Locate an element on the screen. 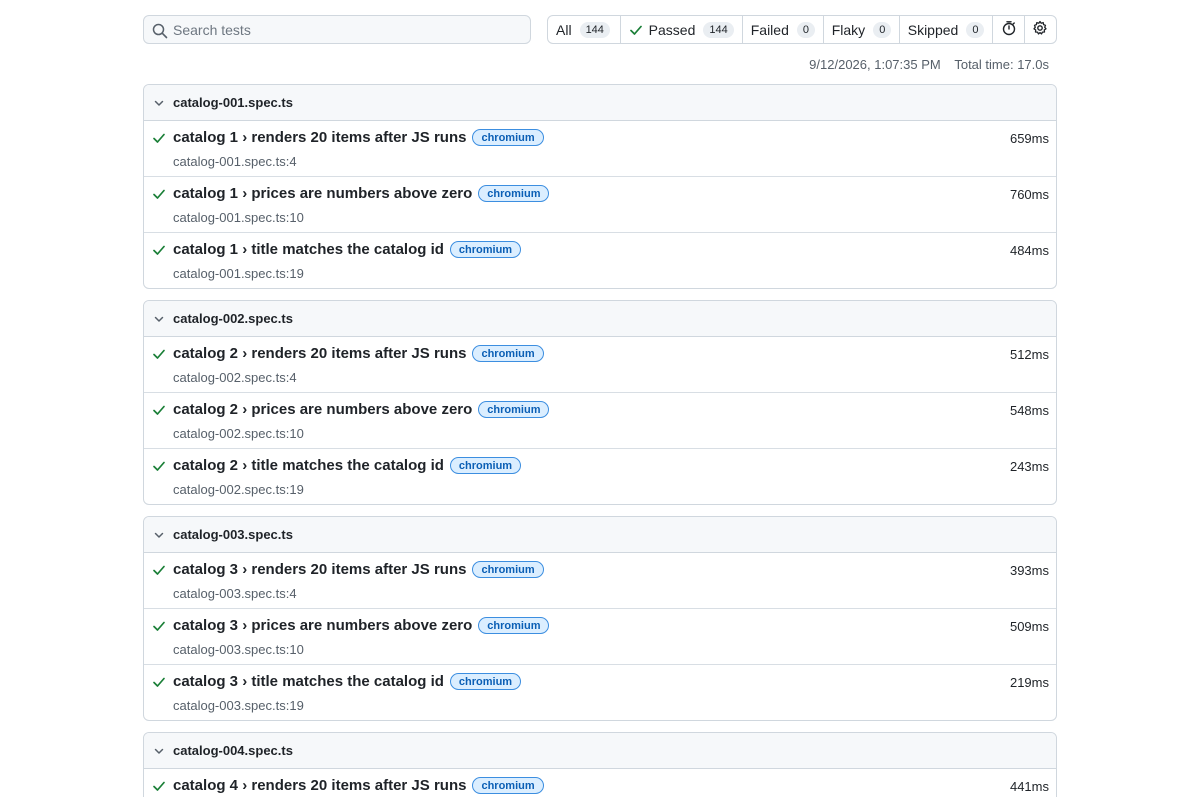 This screenshot has width=1200, height=797. run-metadata: 9/12/2026, 1:07:35 PM Total time: 17.0s is located at coordinates (929, 64).